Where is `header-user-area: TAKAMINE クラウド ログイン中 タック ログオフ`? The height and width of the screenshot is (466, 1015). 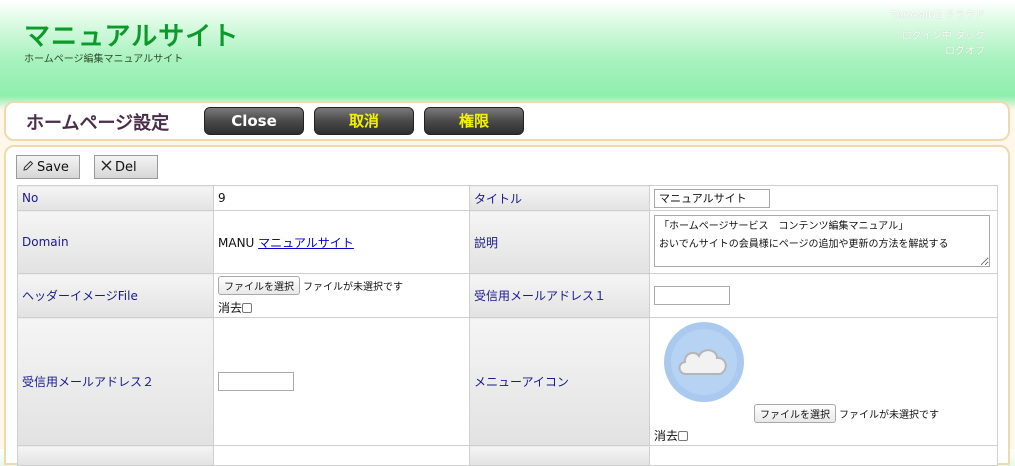 header-user-area: TAKAMINE クラウド ログイン中 タック ログオフ is located at coordinates (938, 33).